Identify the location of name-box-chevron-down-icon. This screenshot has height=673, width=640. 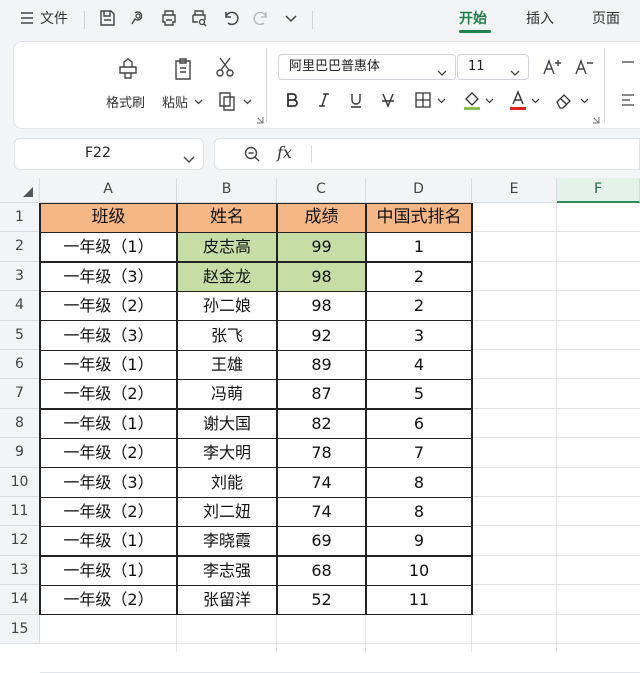
(189, 158).